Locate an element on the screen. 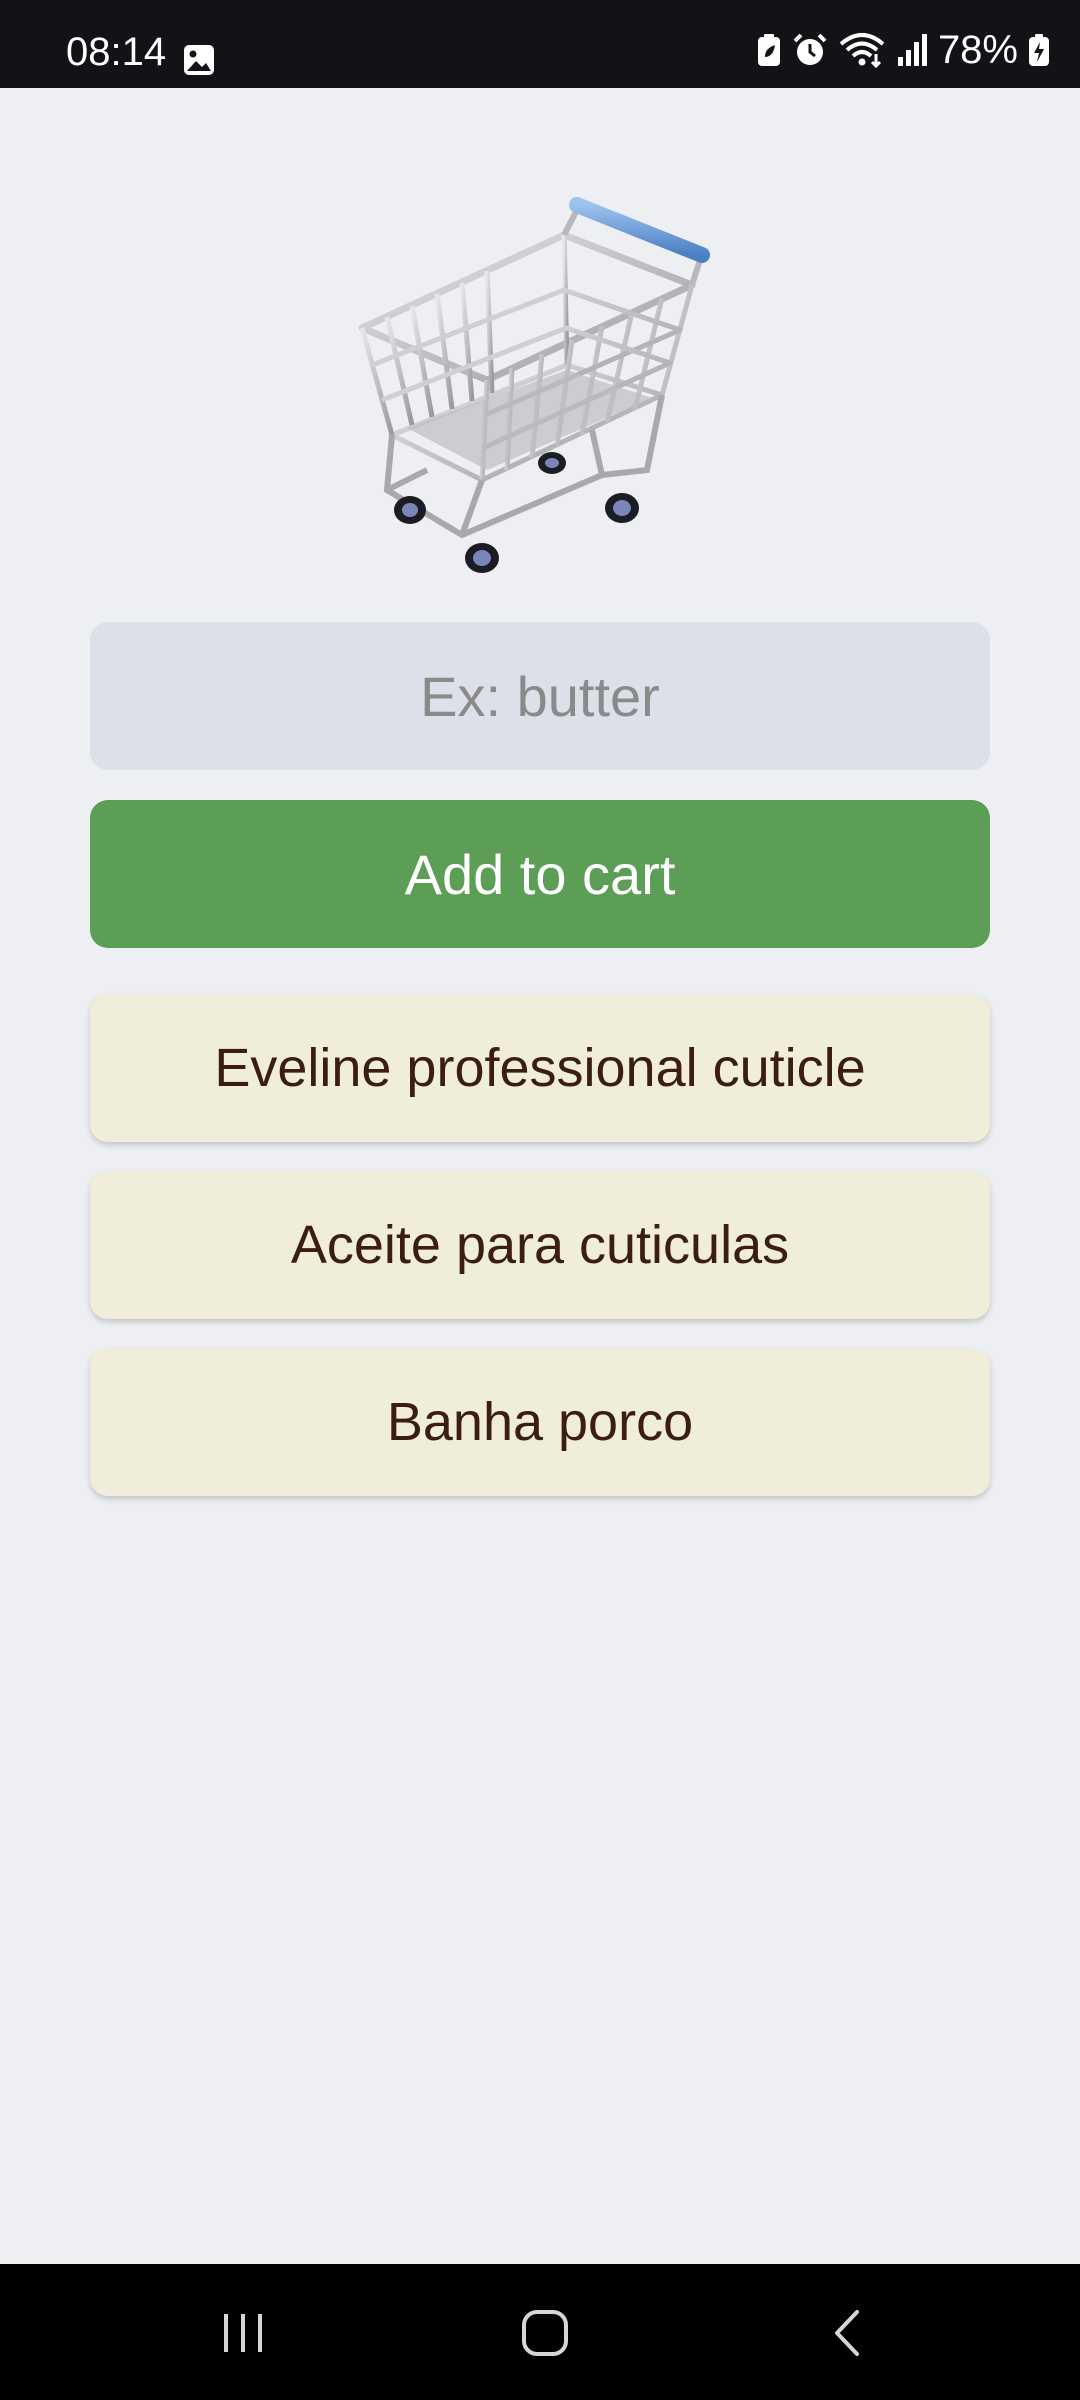  shopping-cart-icon is located at coordinates (534, 385).